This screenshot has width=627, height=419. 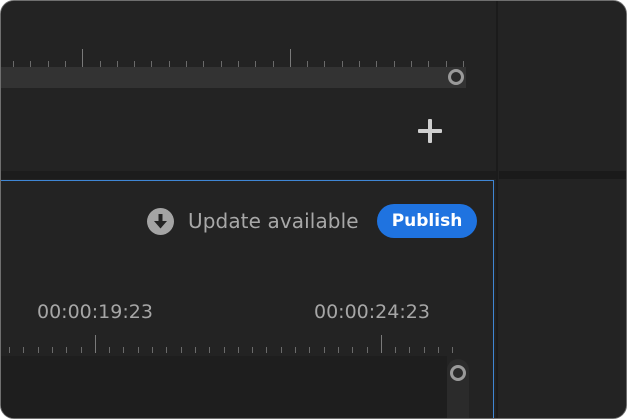 I want to click on time-ruler, so click(x=233, y=54).